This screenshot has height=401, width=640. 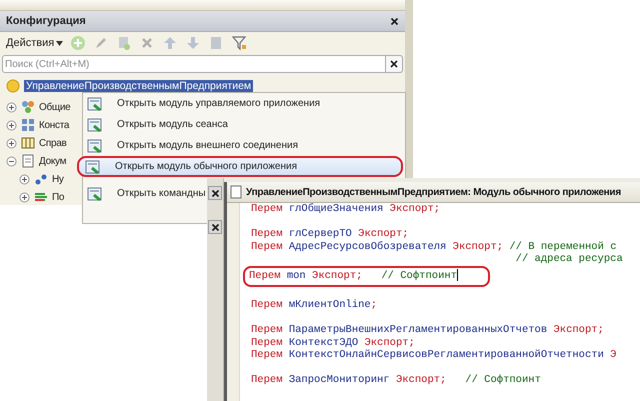 I want to click on clear-button, so click(x=394, y=64).